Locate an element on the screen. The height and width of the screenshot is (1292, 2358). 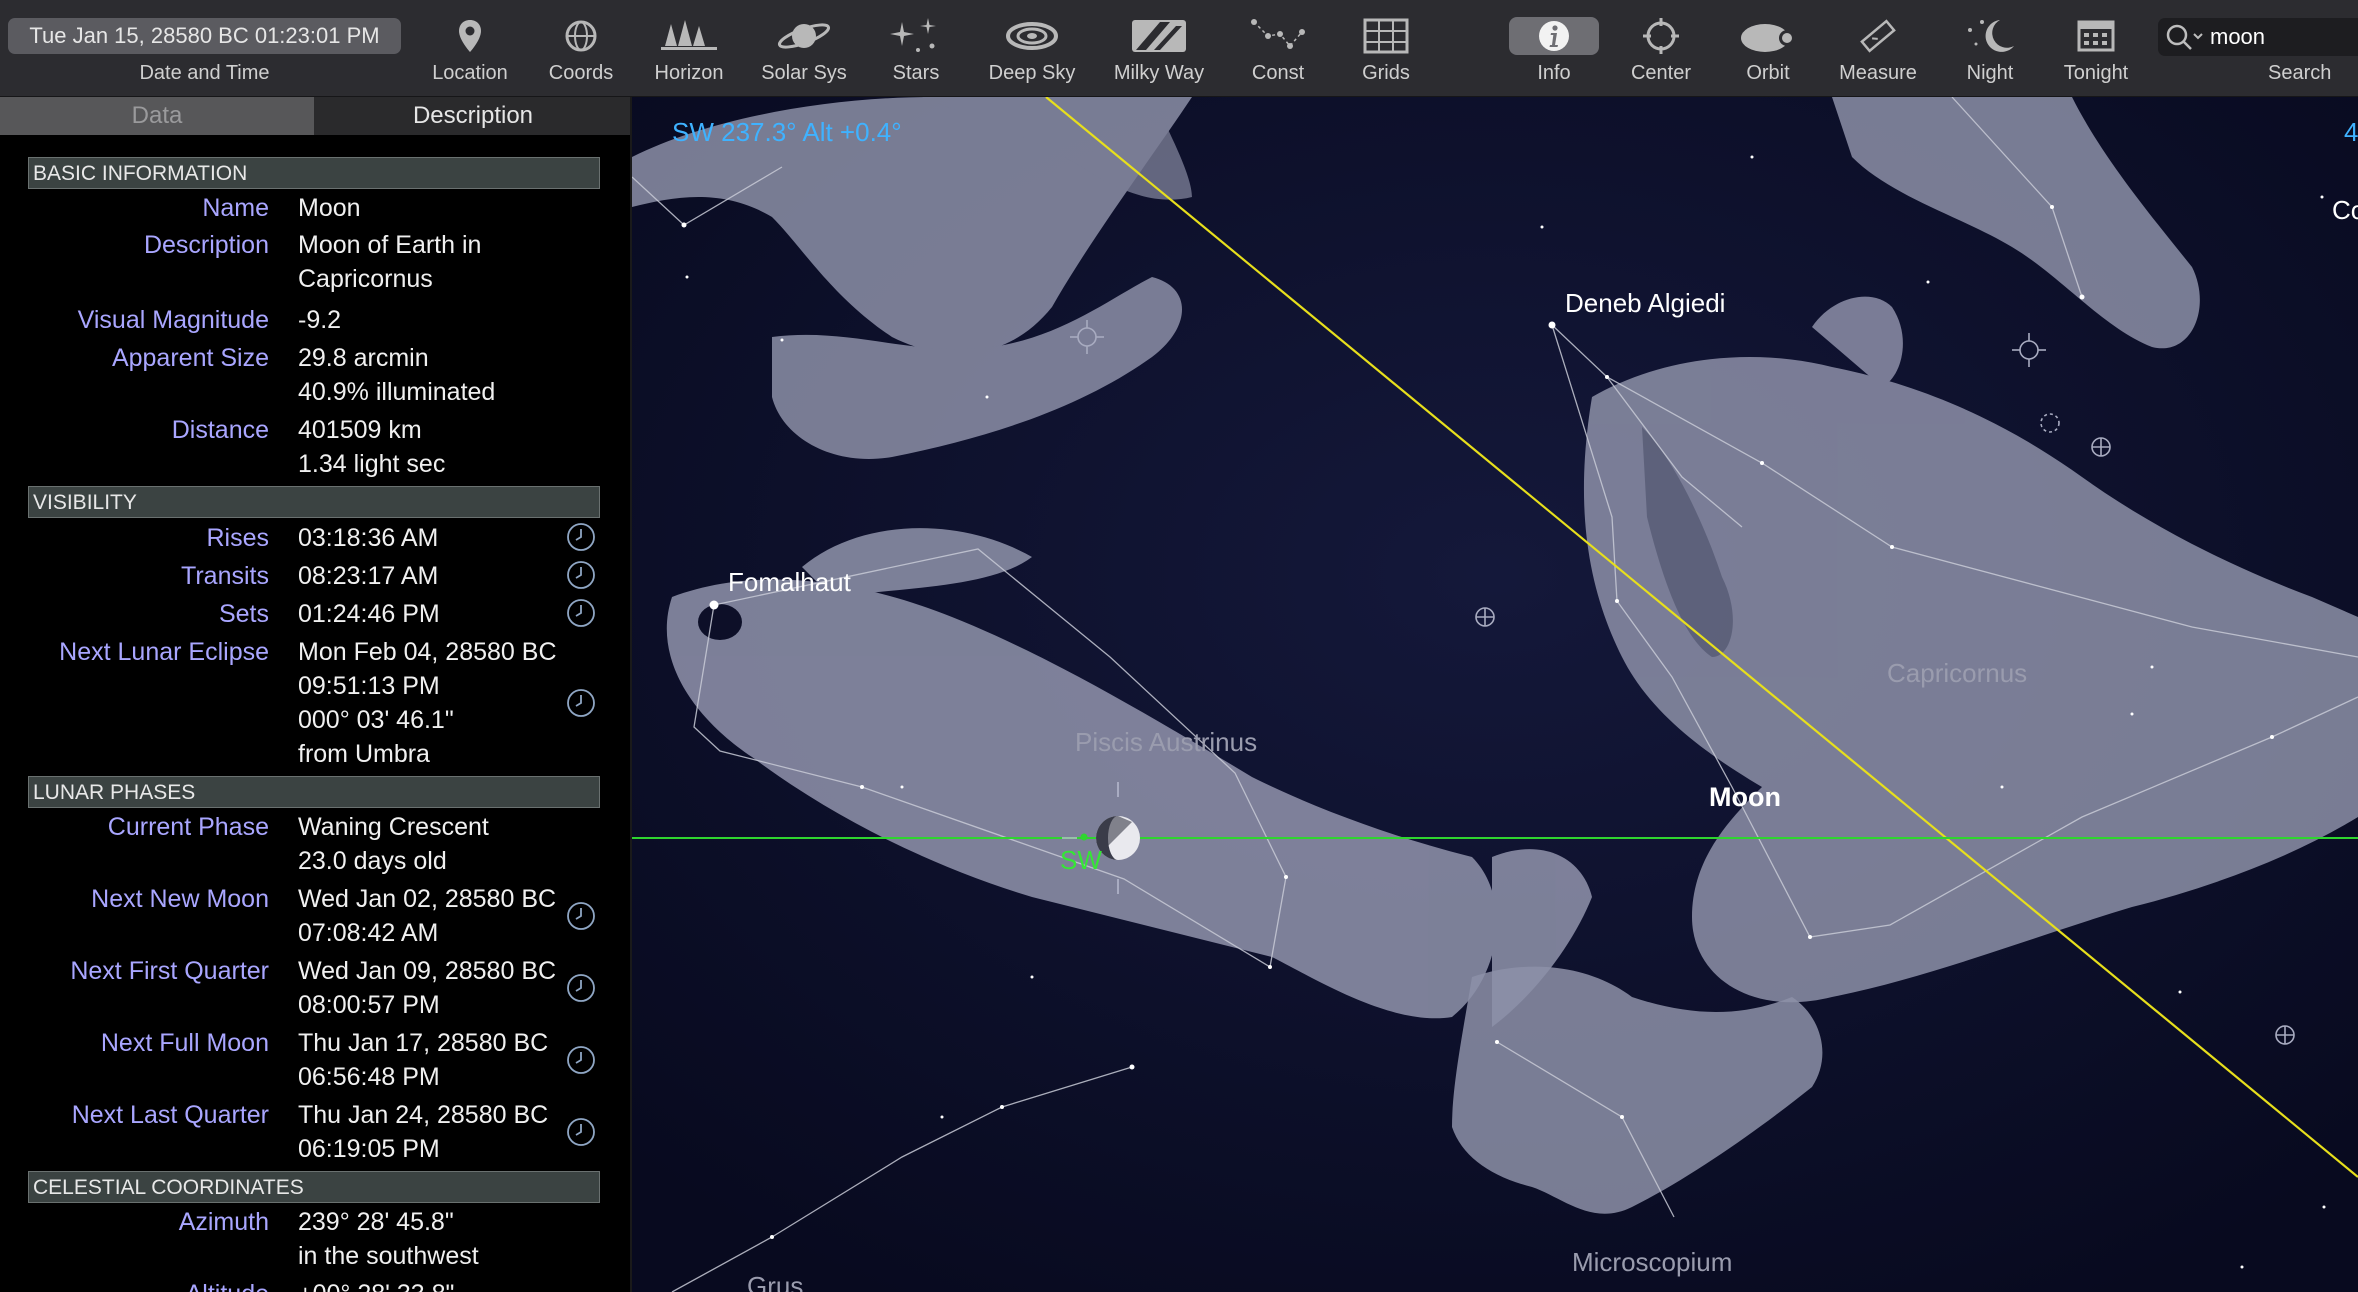
label-fomalhaut: Fomalhaut is located at coordinates (789, 582).